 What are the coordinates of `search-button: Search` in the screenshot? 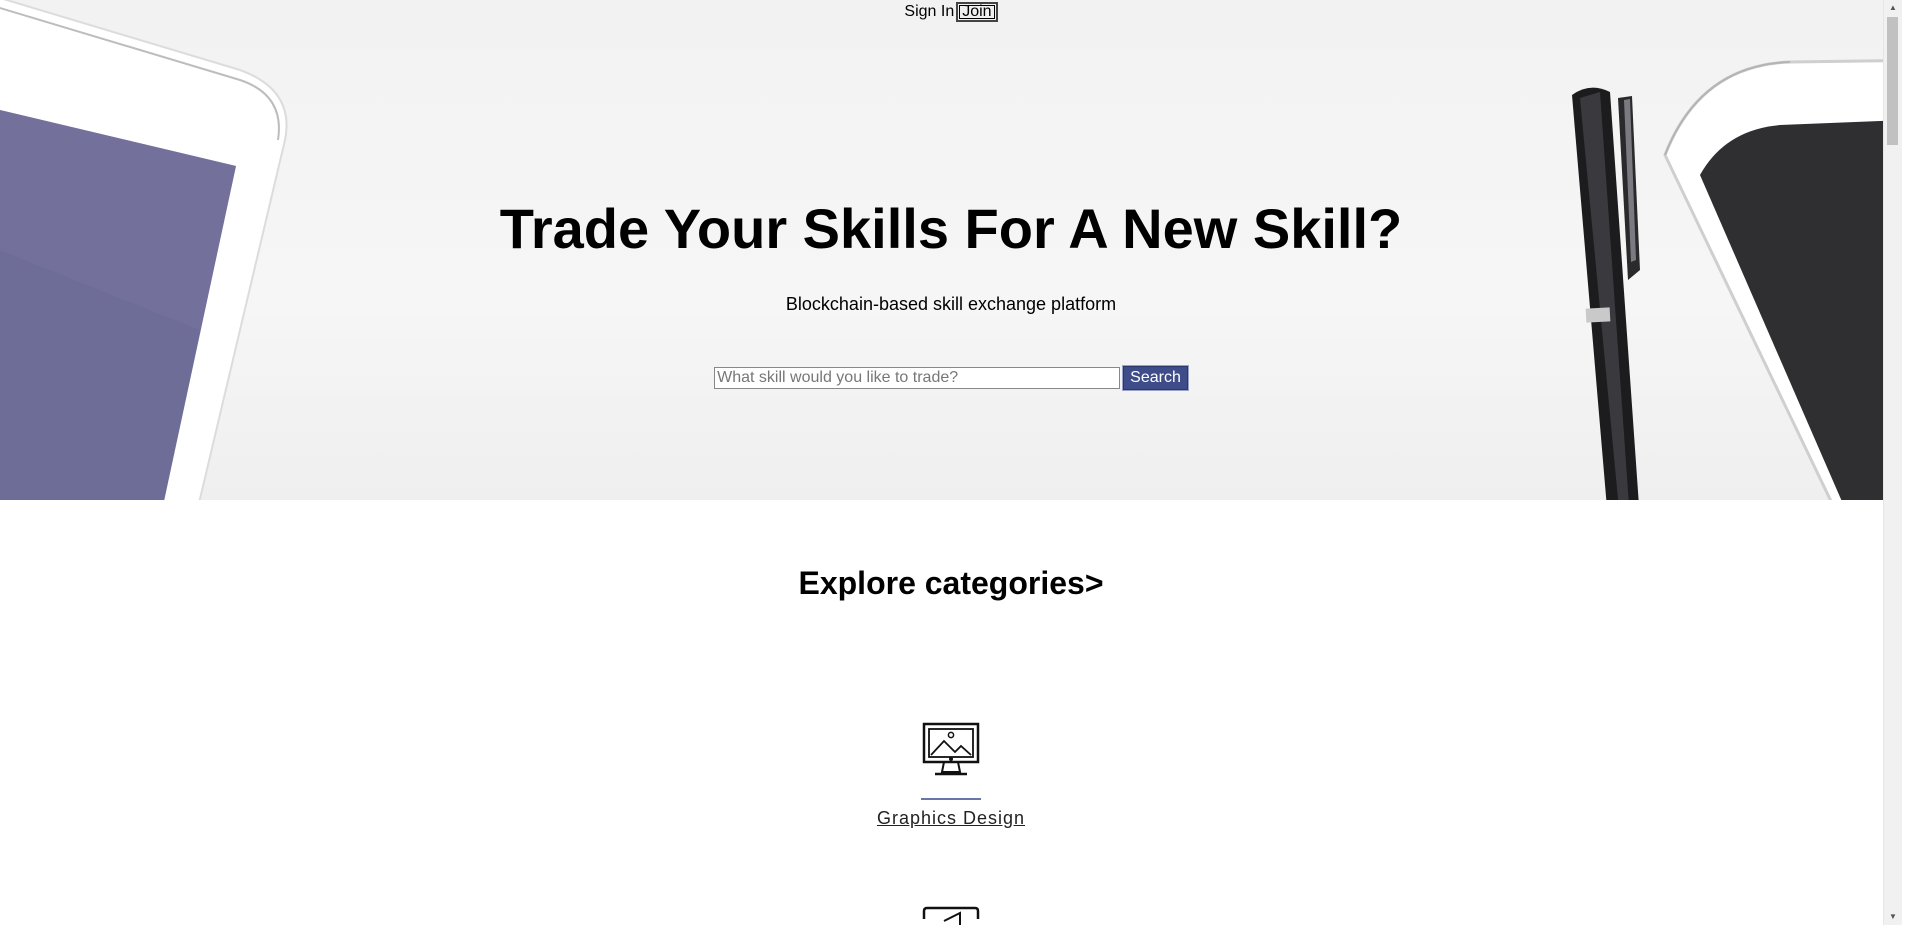 It's located at (1155, 378).